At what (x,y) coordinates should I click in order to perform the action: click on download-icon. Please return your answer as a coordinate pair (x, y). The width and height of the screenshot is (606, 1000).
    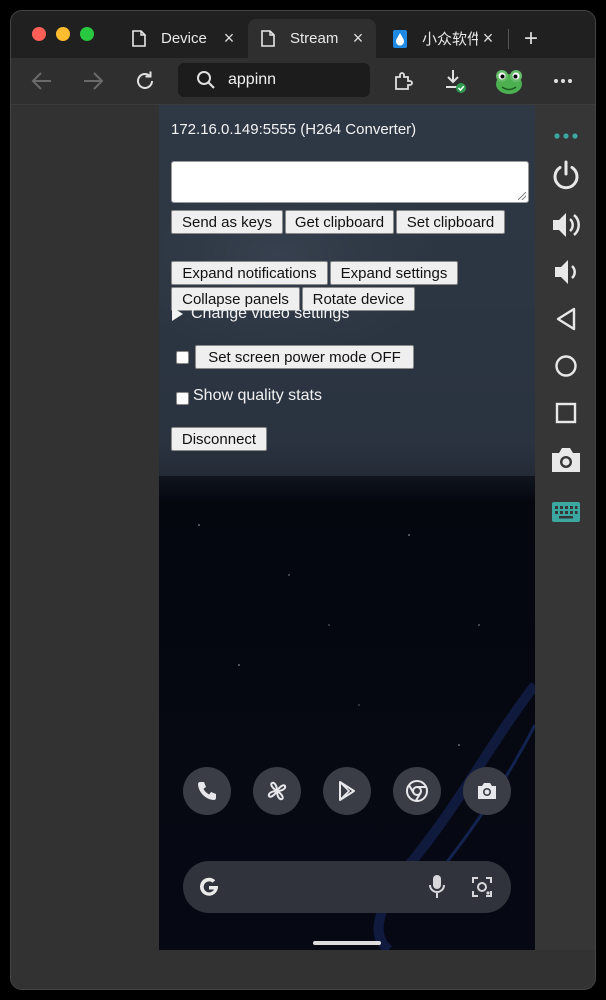
    Looking at the image, I should click on (456, 81).